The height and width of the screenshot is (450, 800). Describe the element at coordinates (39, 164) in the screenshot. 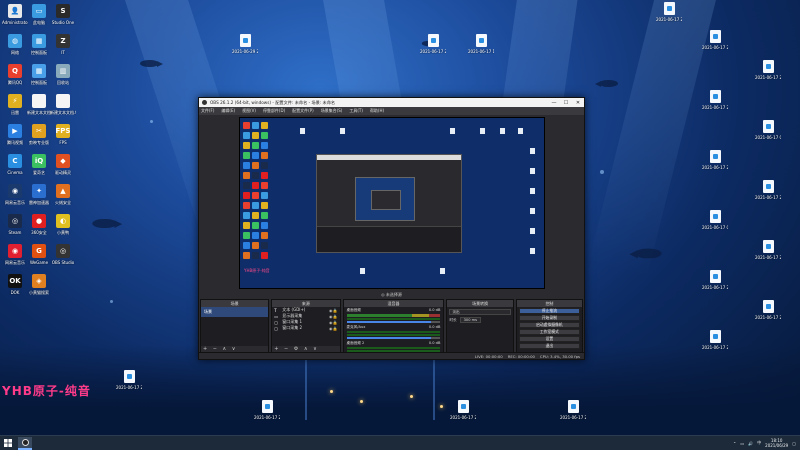

I see `desktop-icon: iQ 爱奇艺` at that location.